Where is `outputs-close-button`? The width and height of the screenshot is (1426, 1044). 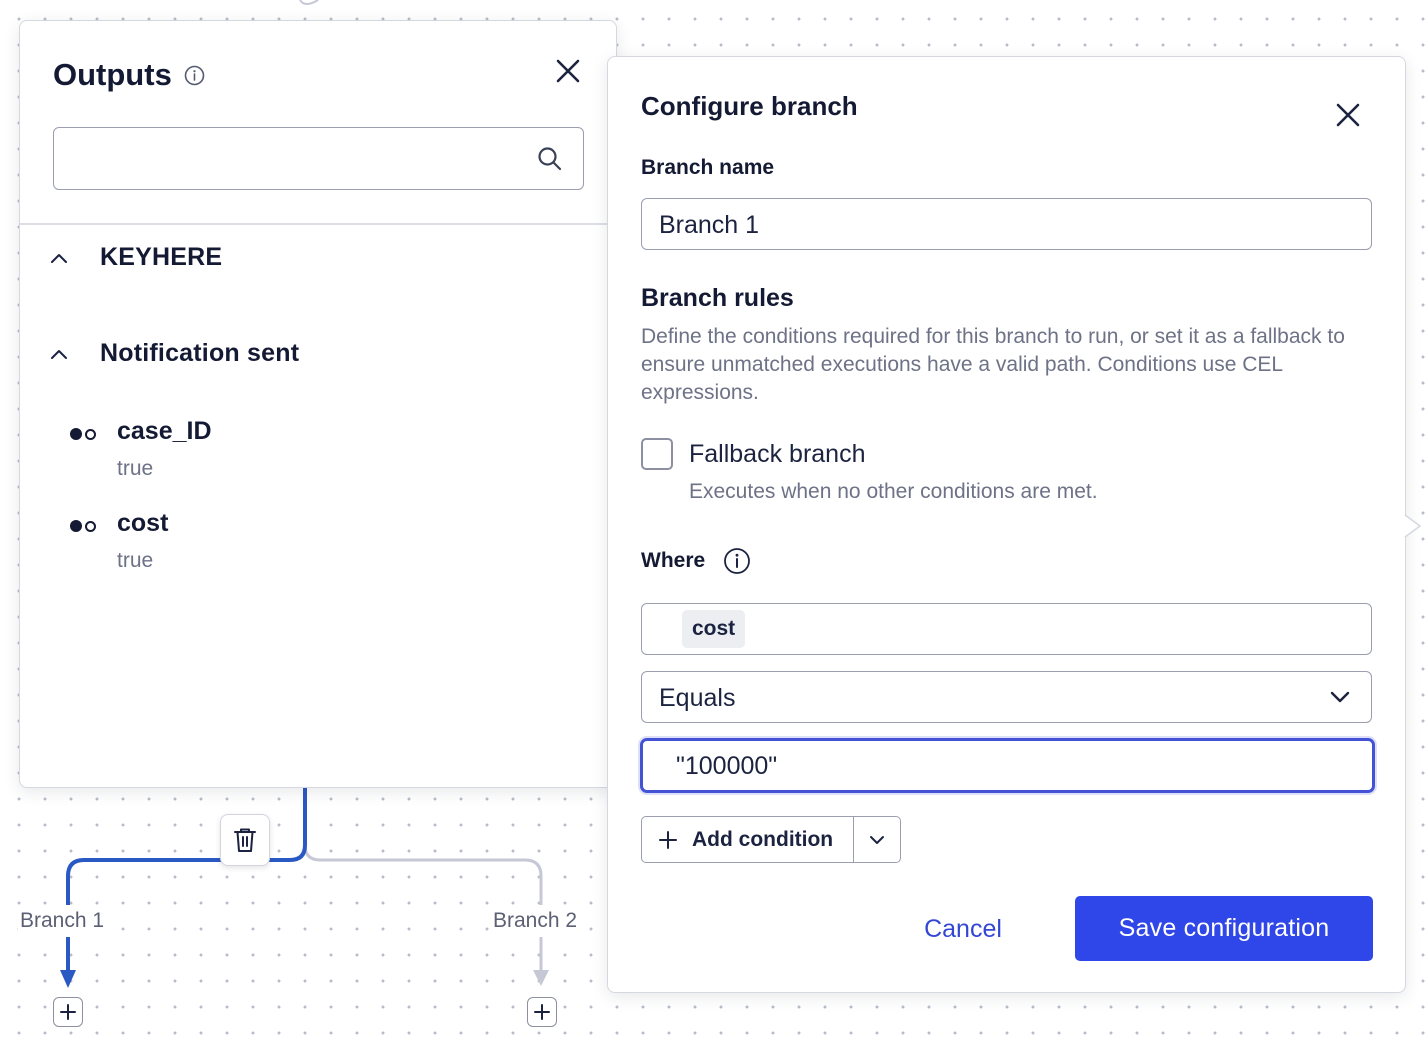 outputs-close-button is located at coordinates (568, 71).